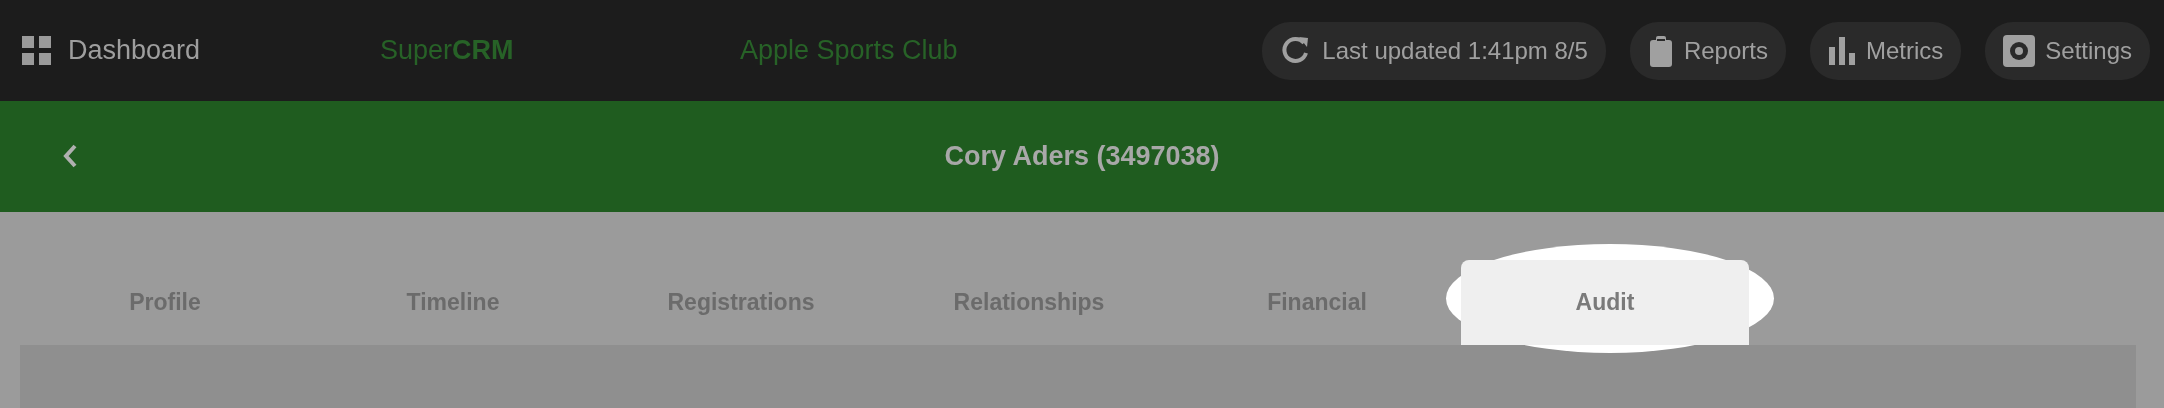 The width and height of the screenshot is (2164, 408). What do you see at coordinates (2067, 50) in the screenshot?
I see `settings-button: Settings` at bounding box center [2067, 50].